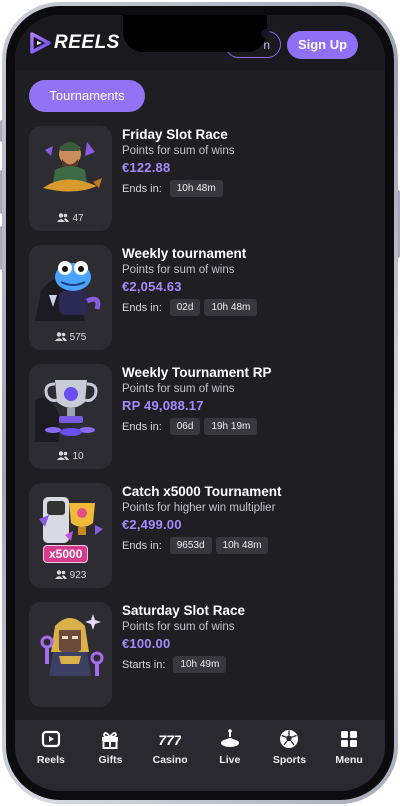  I want to click on soccer-ball-icon, so click(289, 739).